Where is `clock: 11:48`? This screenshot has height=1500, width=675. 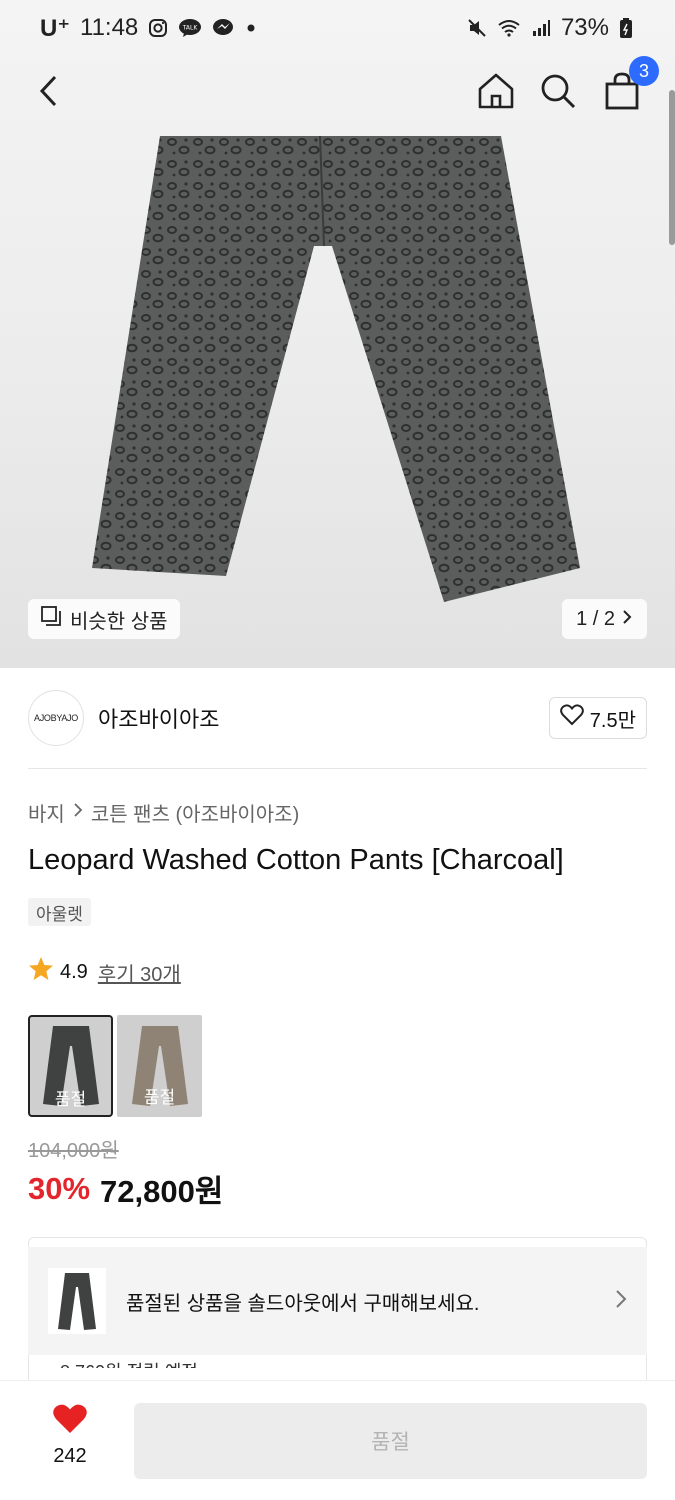 clock: 11:48 is located at coordinates (109, 27).